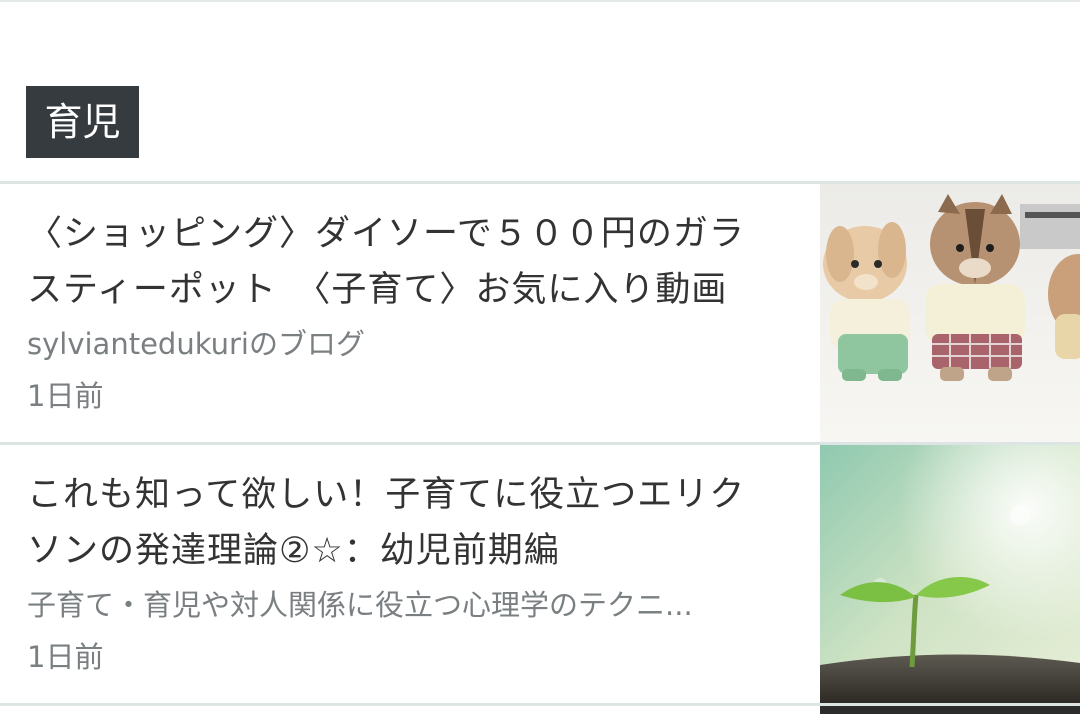 The height and width of the screenshot is (714, 1080). I want to click on top-divider, so click(540, 1).